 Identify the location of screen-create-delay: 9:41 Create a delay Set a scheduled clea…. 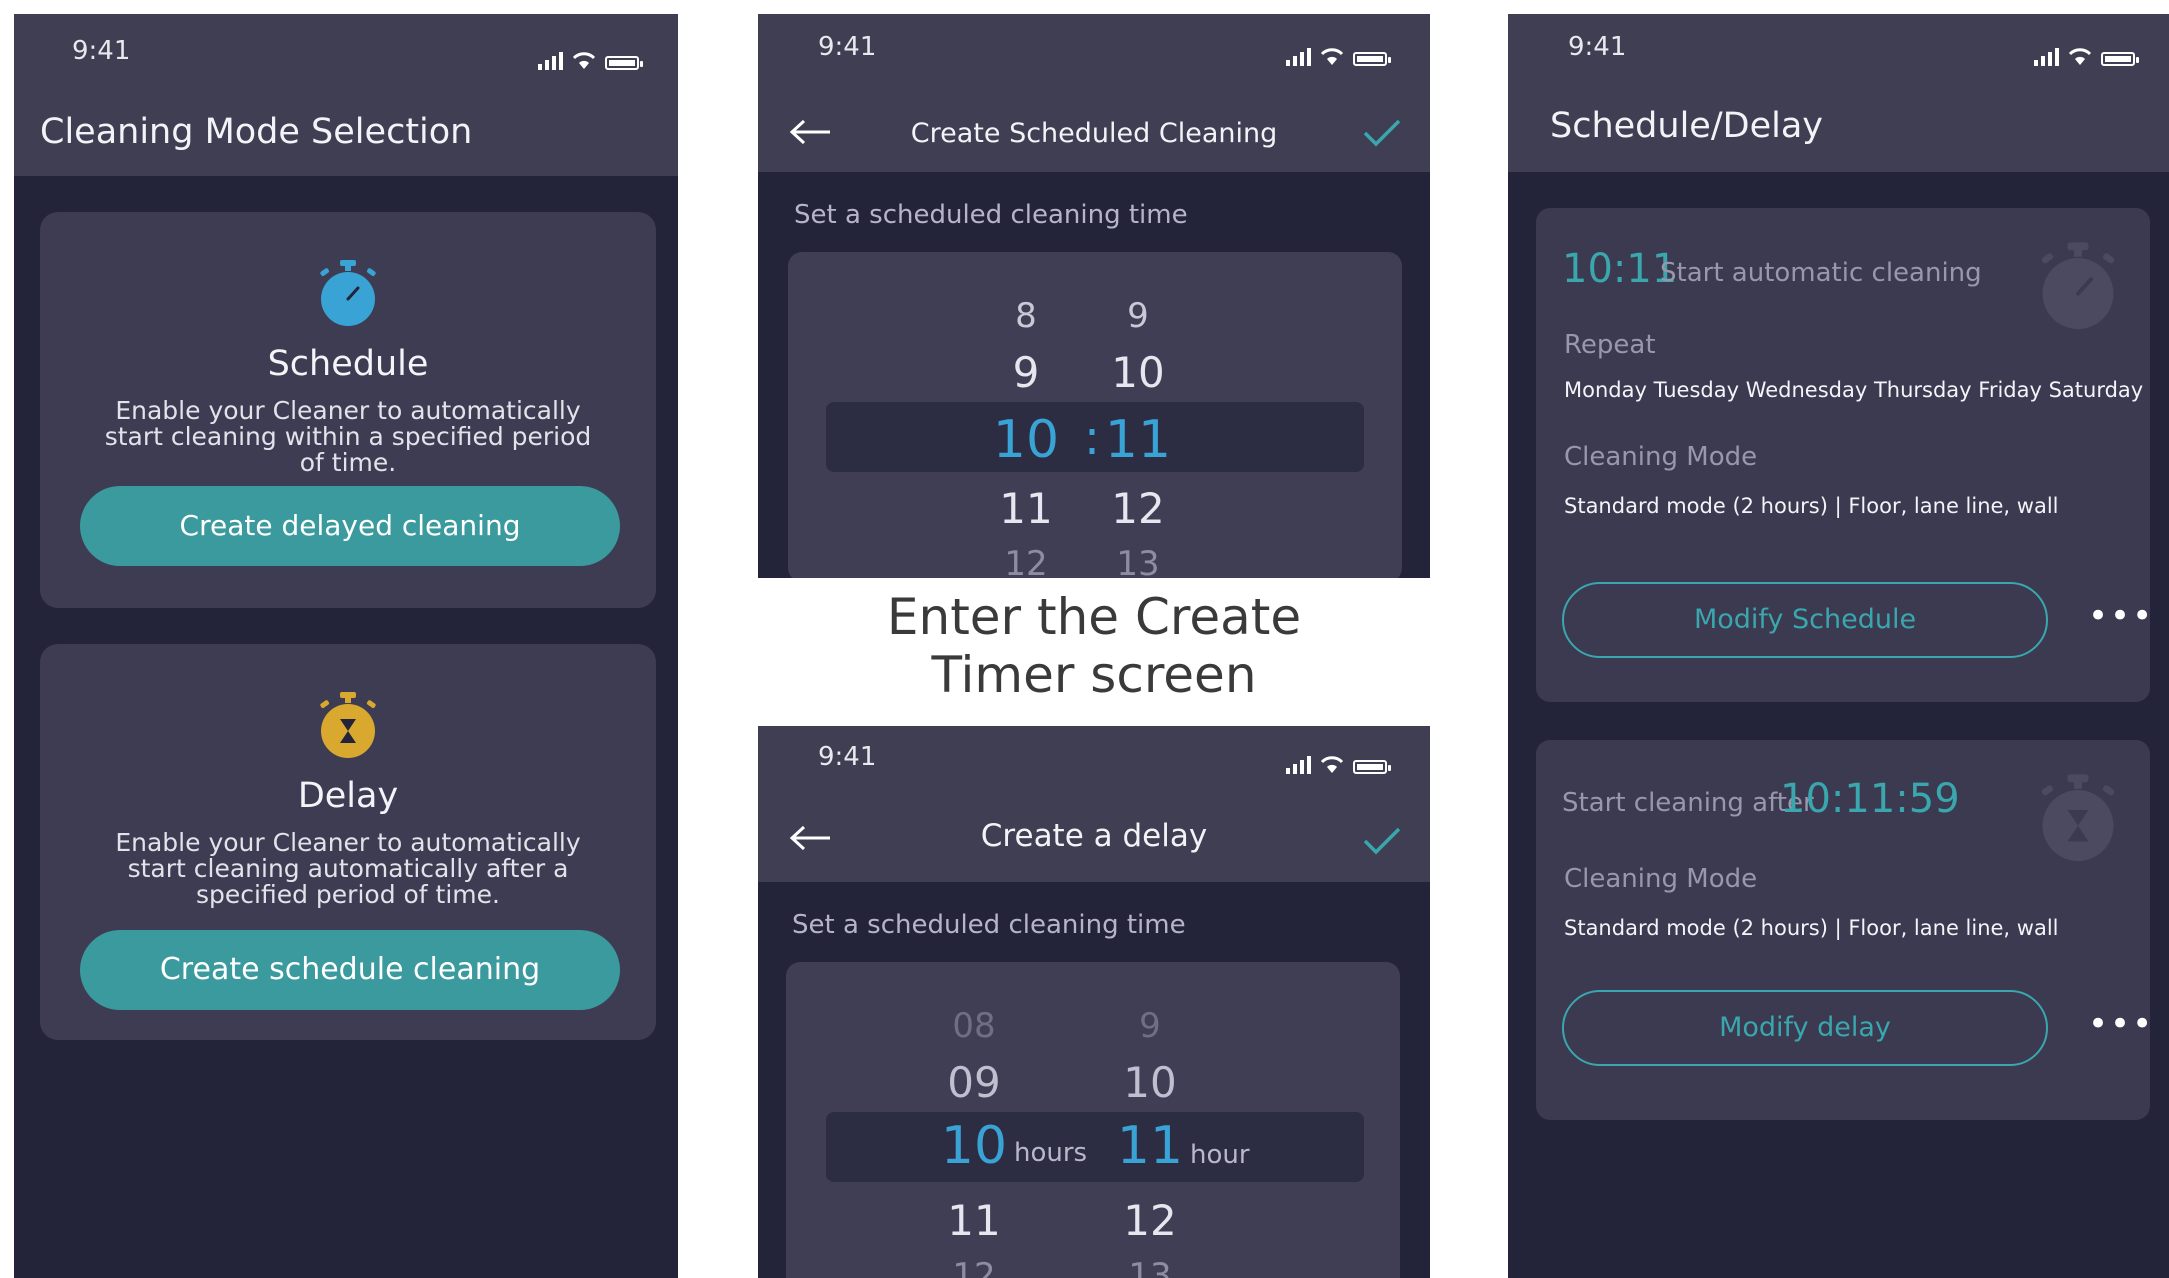
(1094, 1002).